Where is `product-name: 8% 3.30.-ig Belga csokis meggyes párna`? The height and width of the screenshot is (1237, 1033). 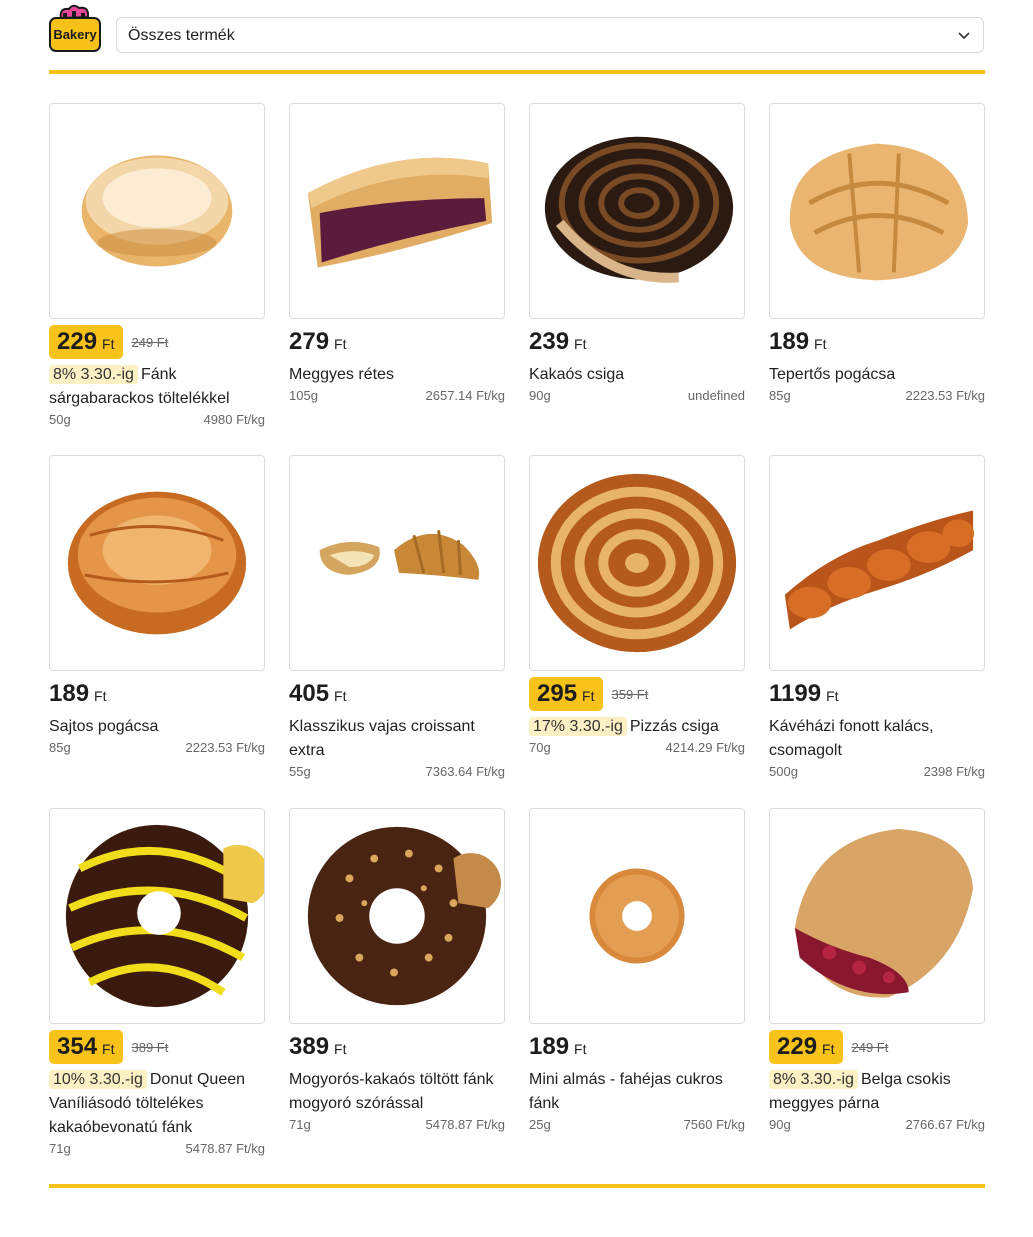 product-name: 8% 3.30.-ig Belga csokis meggyes párna is located at coordinates (877, 1092).